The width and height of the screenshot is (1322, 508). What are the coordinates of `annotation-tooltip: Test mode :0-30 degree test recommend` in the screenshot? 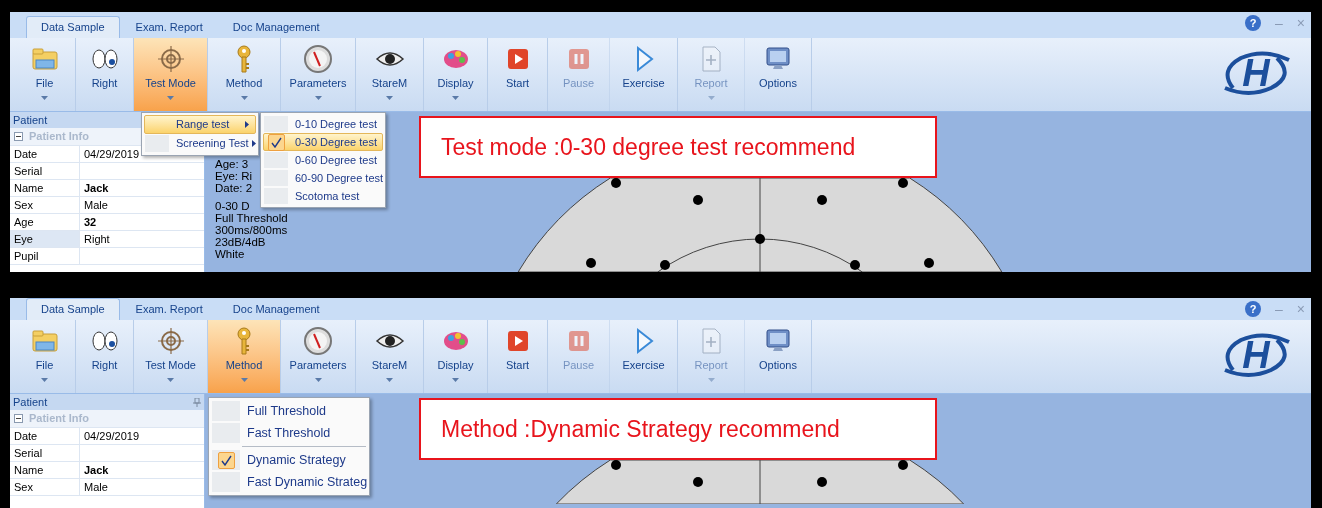 It's located at (678, 147).